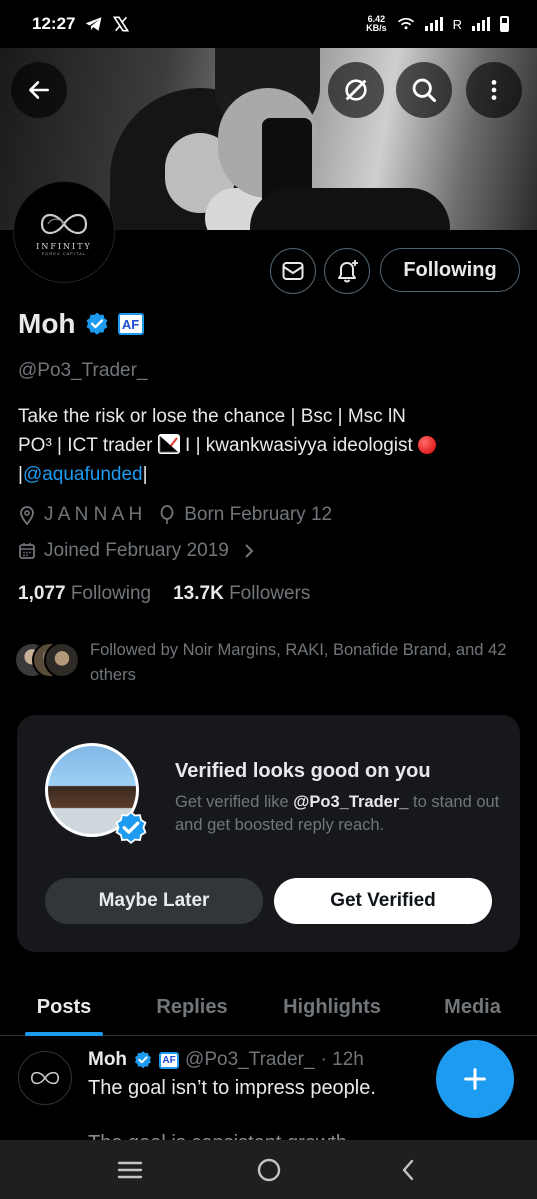 This screenshot has width=537, height=1199. Describe the element at coordinates (383, 901) in the screenshot. I see `get-verified-button: Get Verified` at that location.